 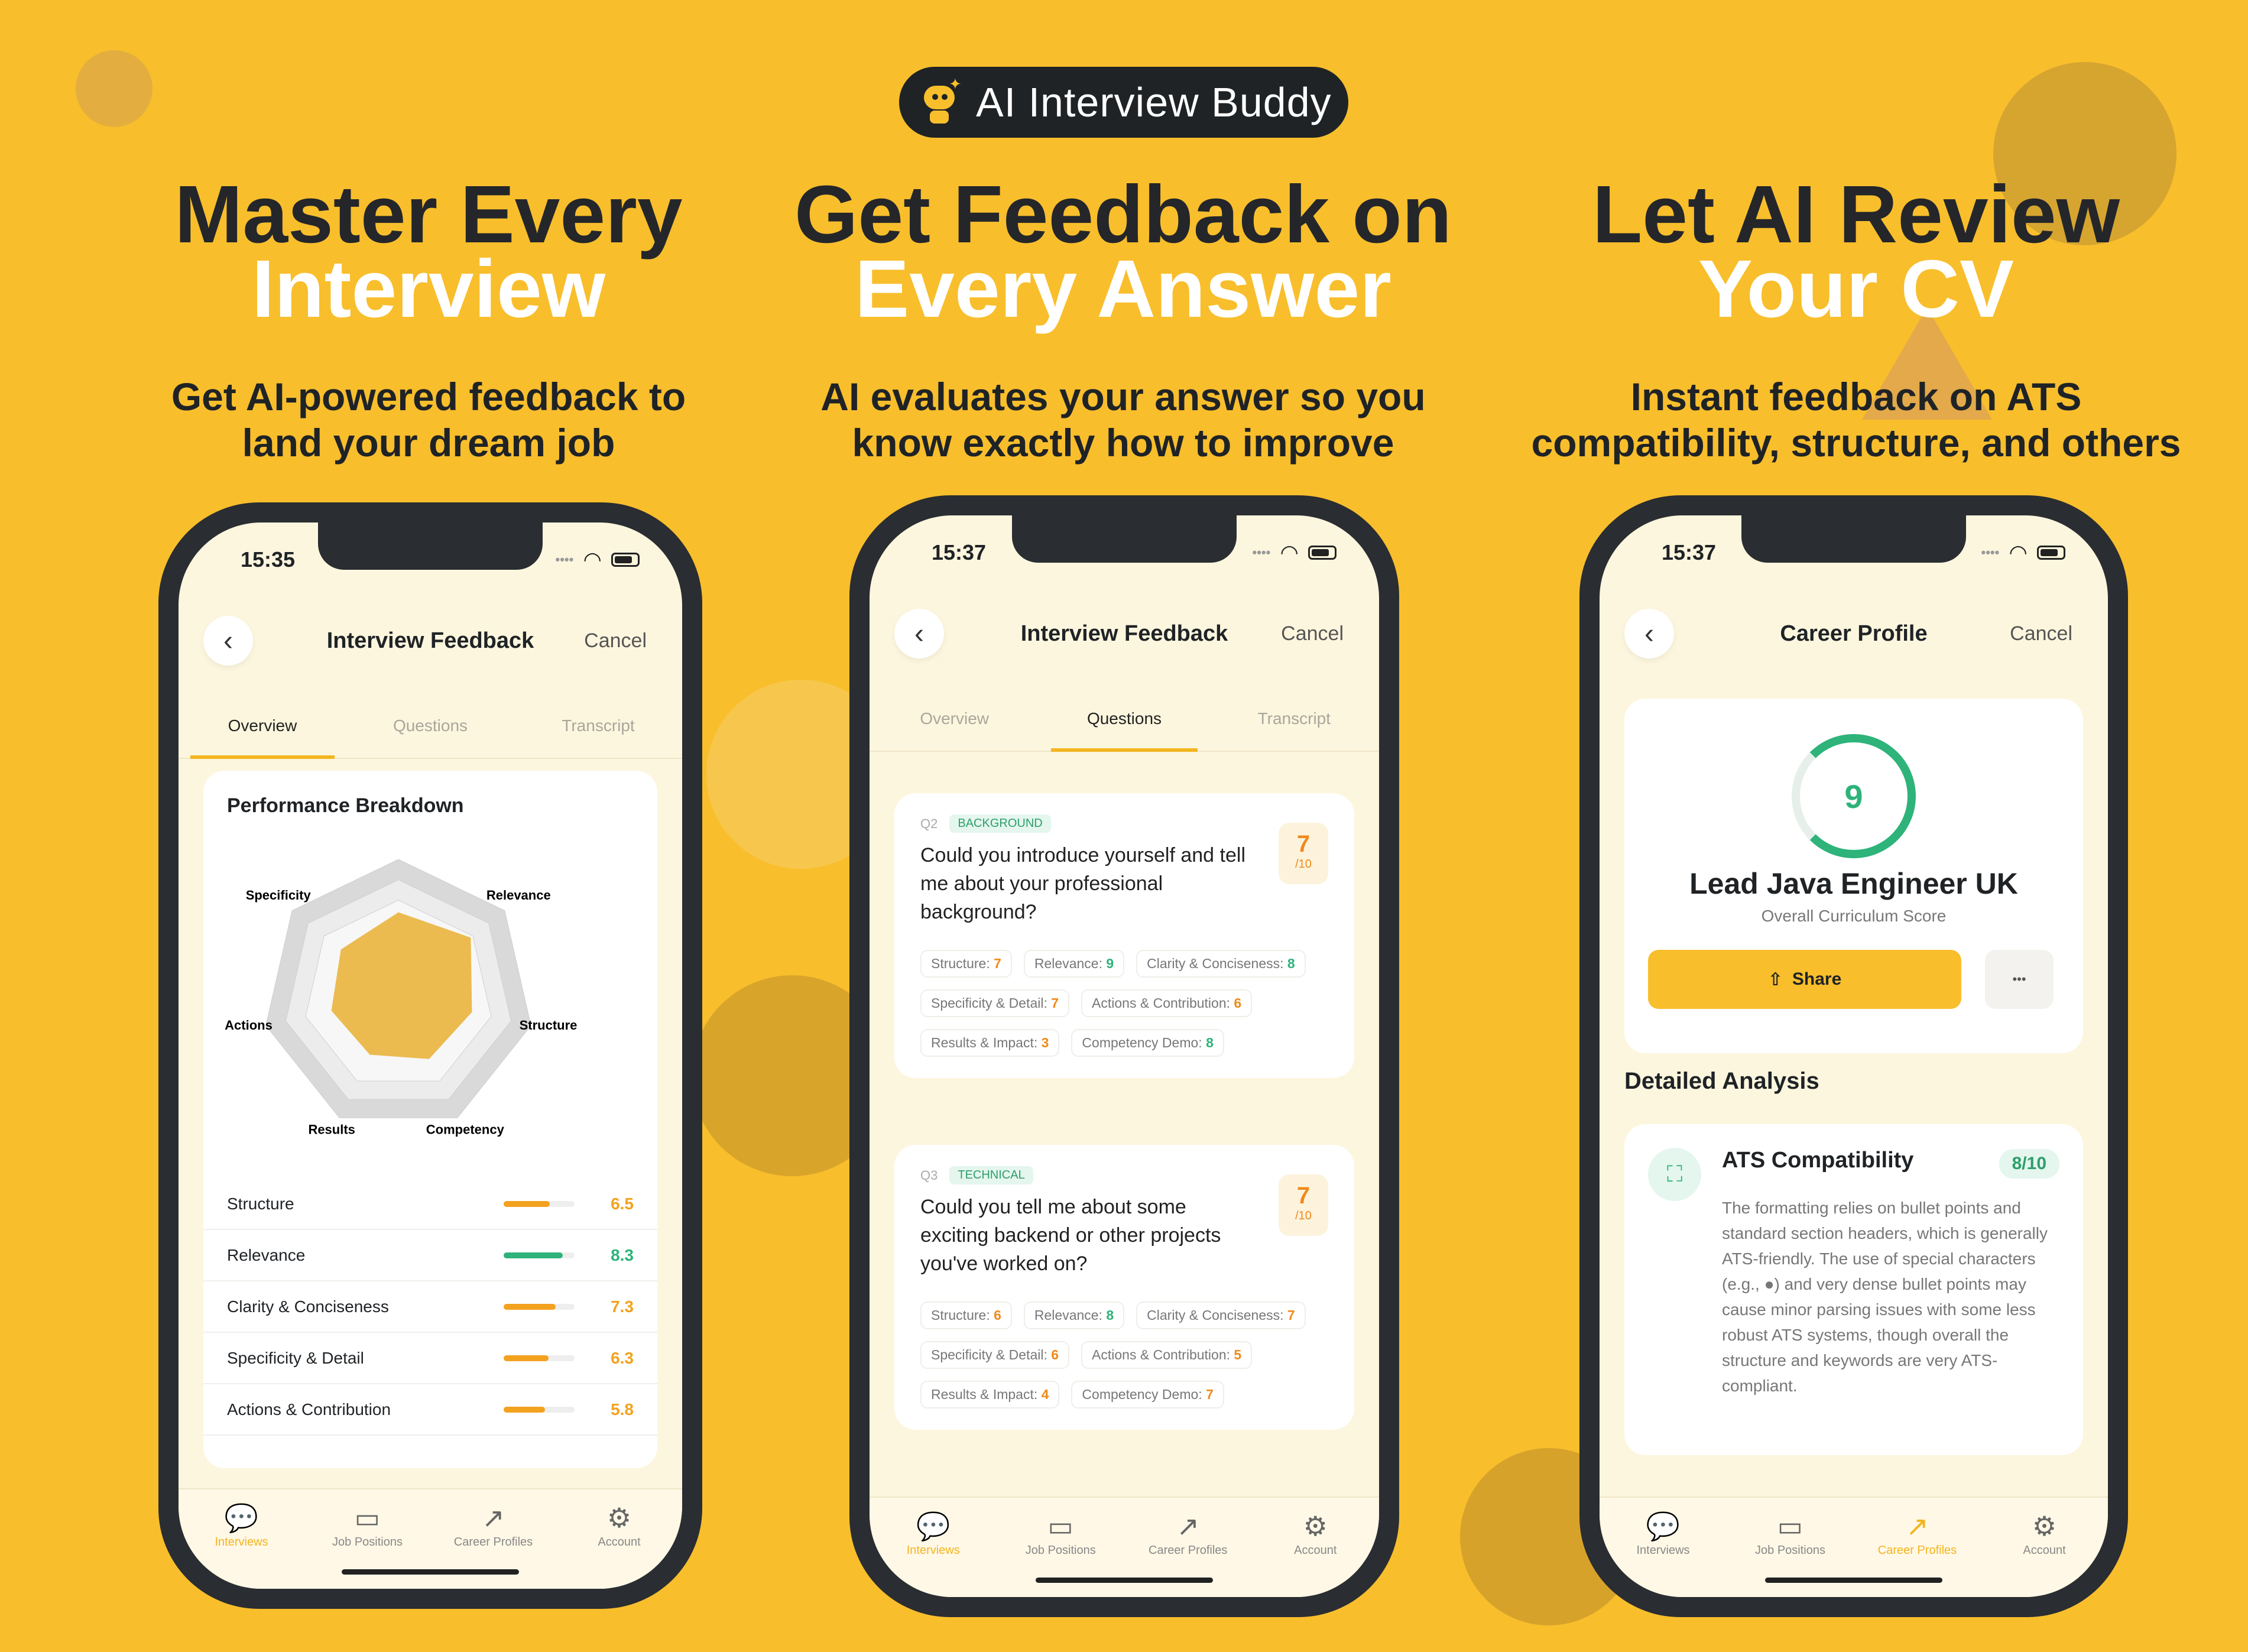 I want to click on chip-label: Results & Impact:, so click(x=984, y=1394).